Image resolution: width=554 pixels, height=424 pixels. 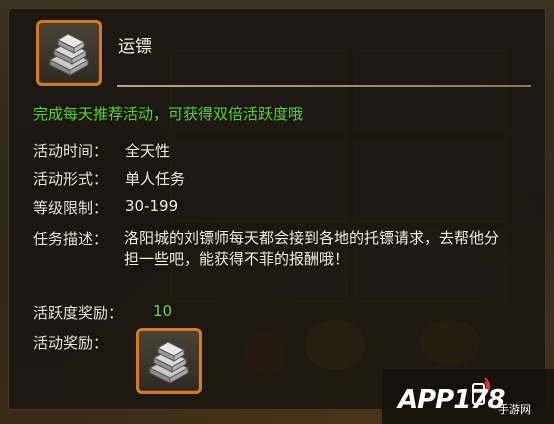 I want to click on activity-points-value-text: 10, so click(x=163, y=311).